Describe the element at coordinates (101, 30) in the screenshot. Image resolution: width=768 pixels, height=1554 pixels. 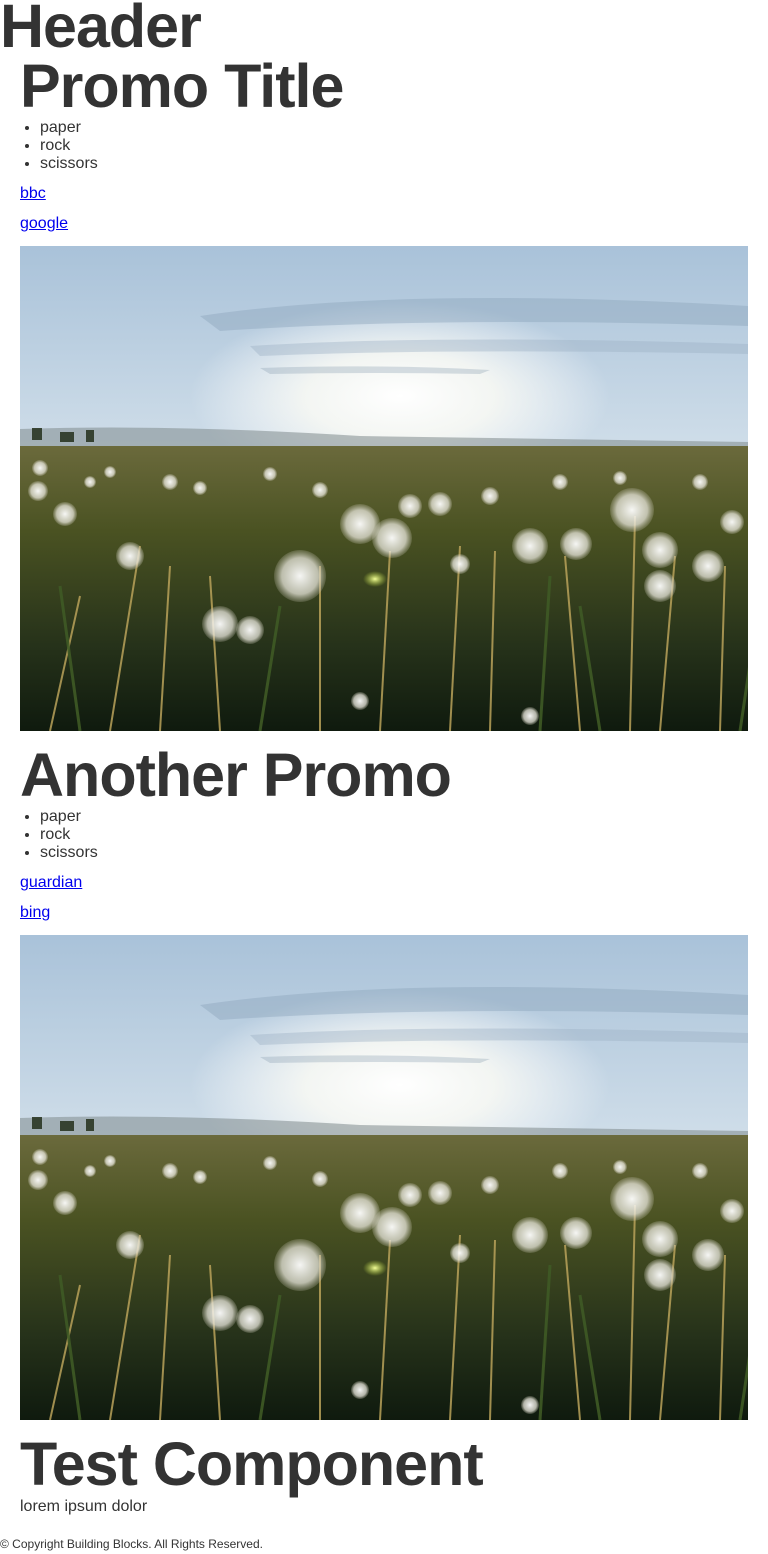
I see `header-title: Header` at that location.